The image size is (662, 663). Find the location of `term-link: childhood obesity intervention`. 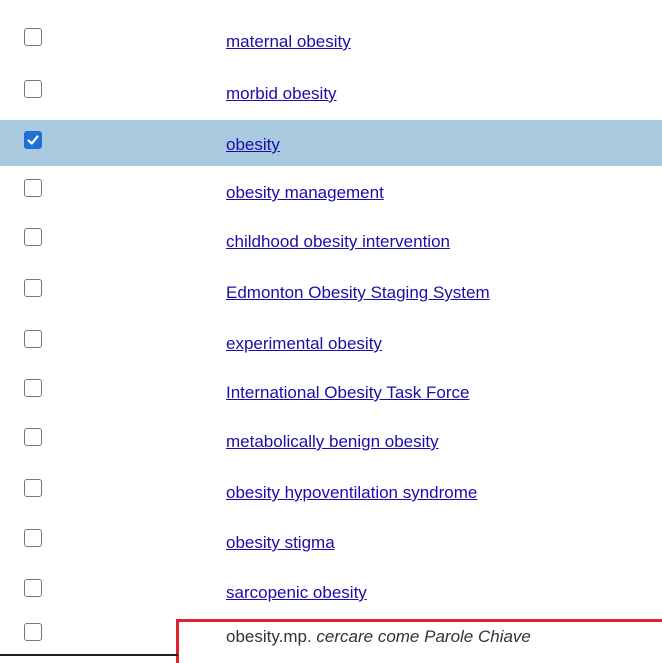

term-link: childhood obesity intervention is located at coordinates (338, 242).